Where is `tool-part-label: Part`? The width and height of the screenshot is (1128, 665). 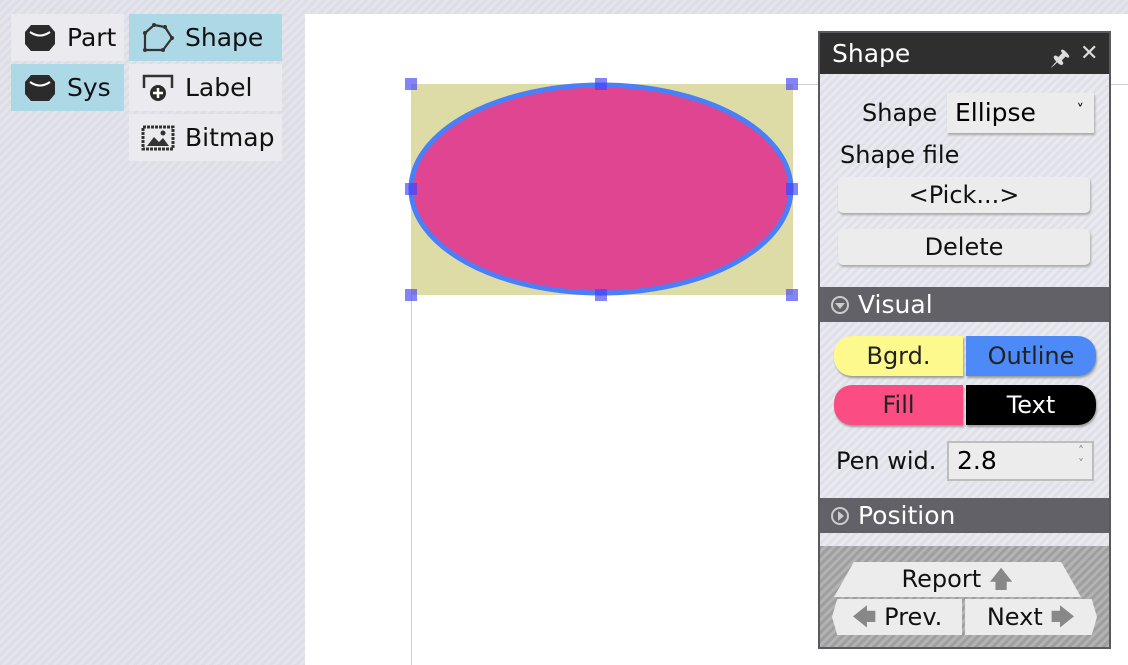
tool-part-label: Part is located at coordinates (92, 37).